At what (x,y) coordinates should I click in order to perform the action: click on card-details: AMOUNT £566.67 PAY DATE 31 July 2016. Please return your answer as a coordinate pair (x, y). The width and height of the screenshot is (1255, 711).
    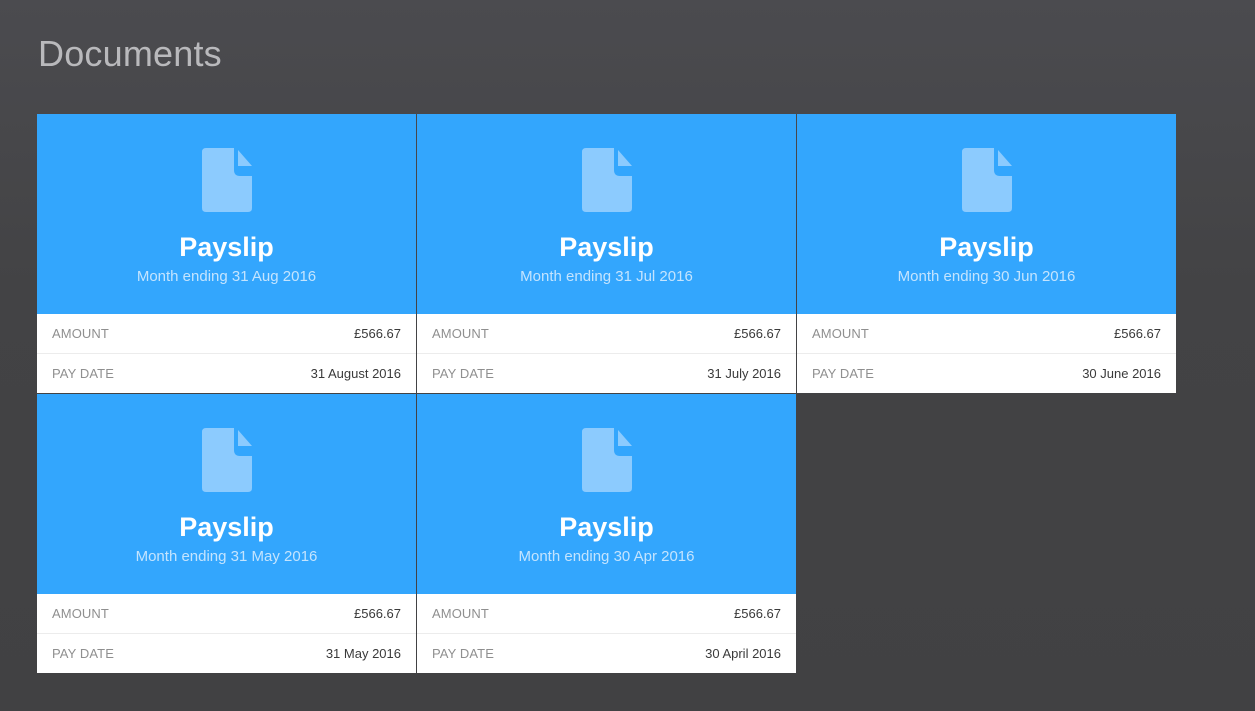
    Looking at the image, I should click on (606, 353).